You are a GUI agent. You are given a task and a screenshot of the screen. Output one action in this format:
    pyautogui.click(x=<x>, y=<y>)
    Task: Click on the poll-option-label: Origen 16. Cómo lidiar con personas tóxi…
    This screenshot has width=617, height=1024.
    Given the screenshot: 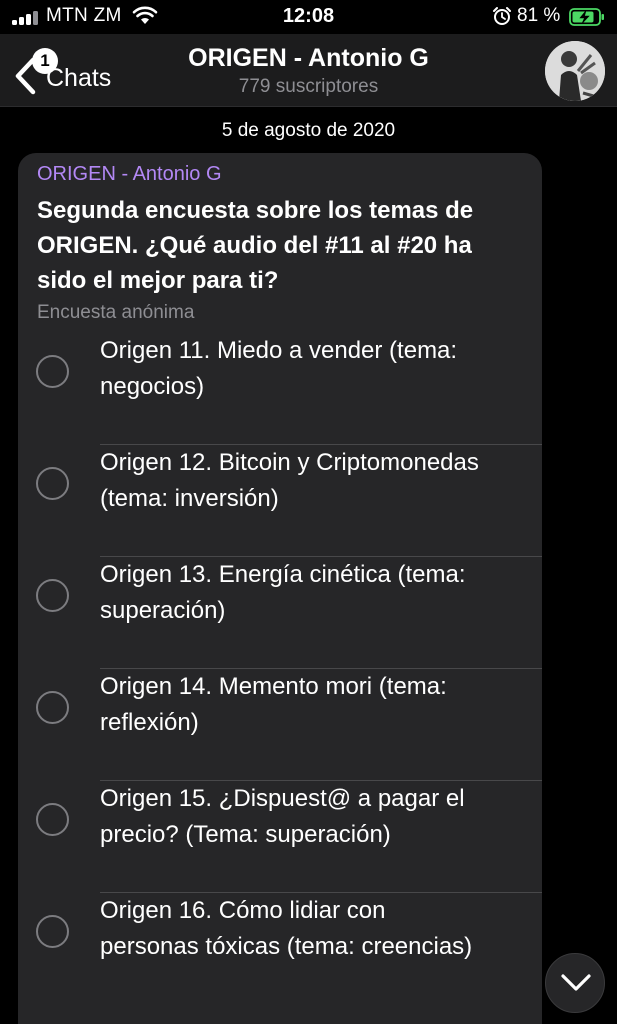 What is the action you would take?
    pyautogui.click(x=286, y=928)
    